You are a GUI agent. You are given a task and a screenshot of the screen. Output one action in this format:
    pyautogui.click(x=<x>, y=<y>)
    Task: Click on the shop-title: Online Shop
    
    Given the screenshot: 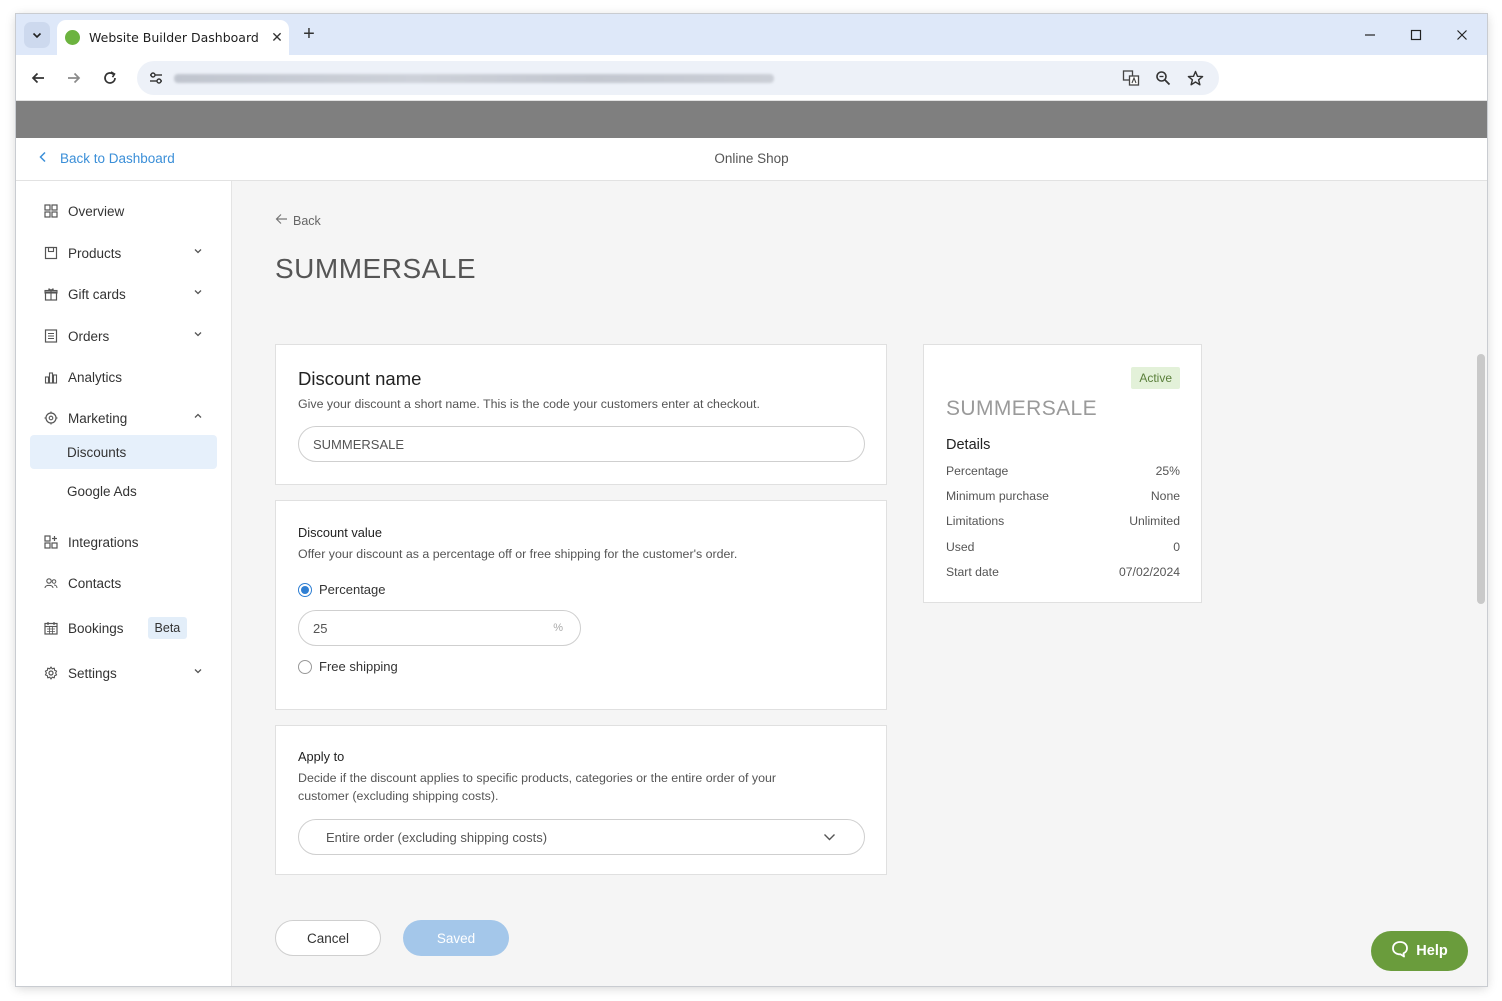 What is the action you would take?
    pyautogui.click(x=751, y=158)
    